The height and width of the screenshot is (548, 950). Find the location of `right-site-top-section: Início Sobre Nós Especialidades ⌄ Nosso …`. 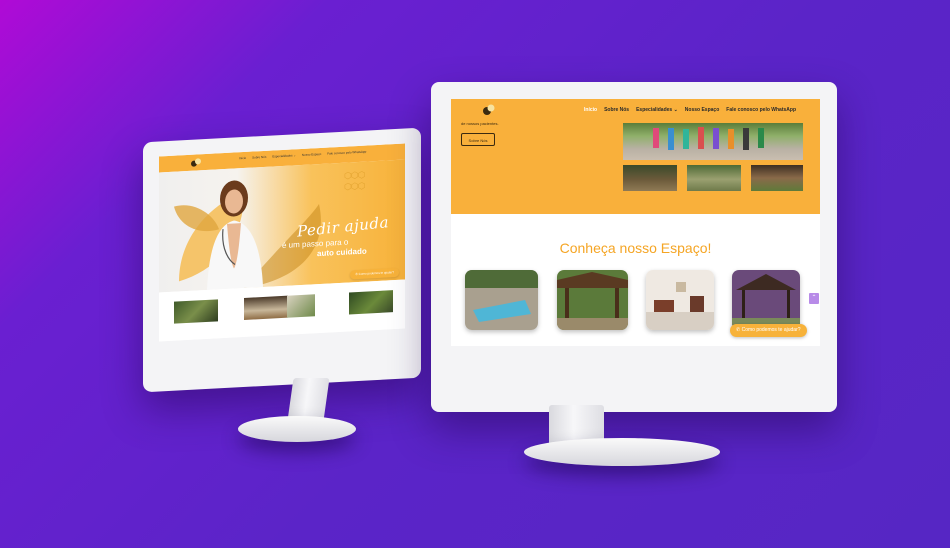

right-site-top-section: Início Sobre Nós Especialidades ⌄ Nosso … is located at coordinates (635, 156).